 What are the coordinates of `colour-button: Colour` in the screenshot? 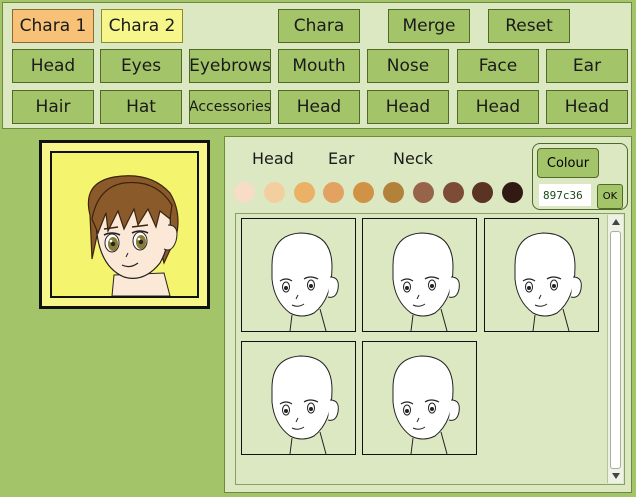 It's located at (568, 163).